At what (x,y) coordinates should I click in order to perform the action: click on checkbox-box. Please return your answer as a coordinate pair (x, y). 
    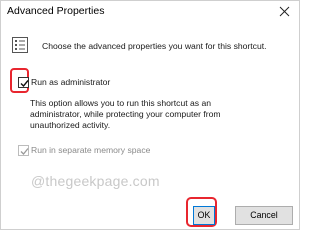
    Looking at the image, I should click on (23, 82).